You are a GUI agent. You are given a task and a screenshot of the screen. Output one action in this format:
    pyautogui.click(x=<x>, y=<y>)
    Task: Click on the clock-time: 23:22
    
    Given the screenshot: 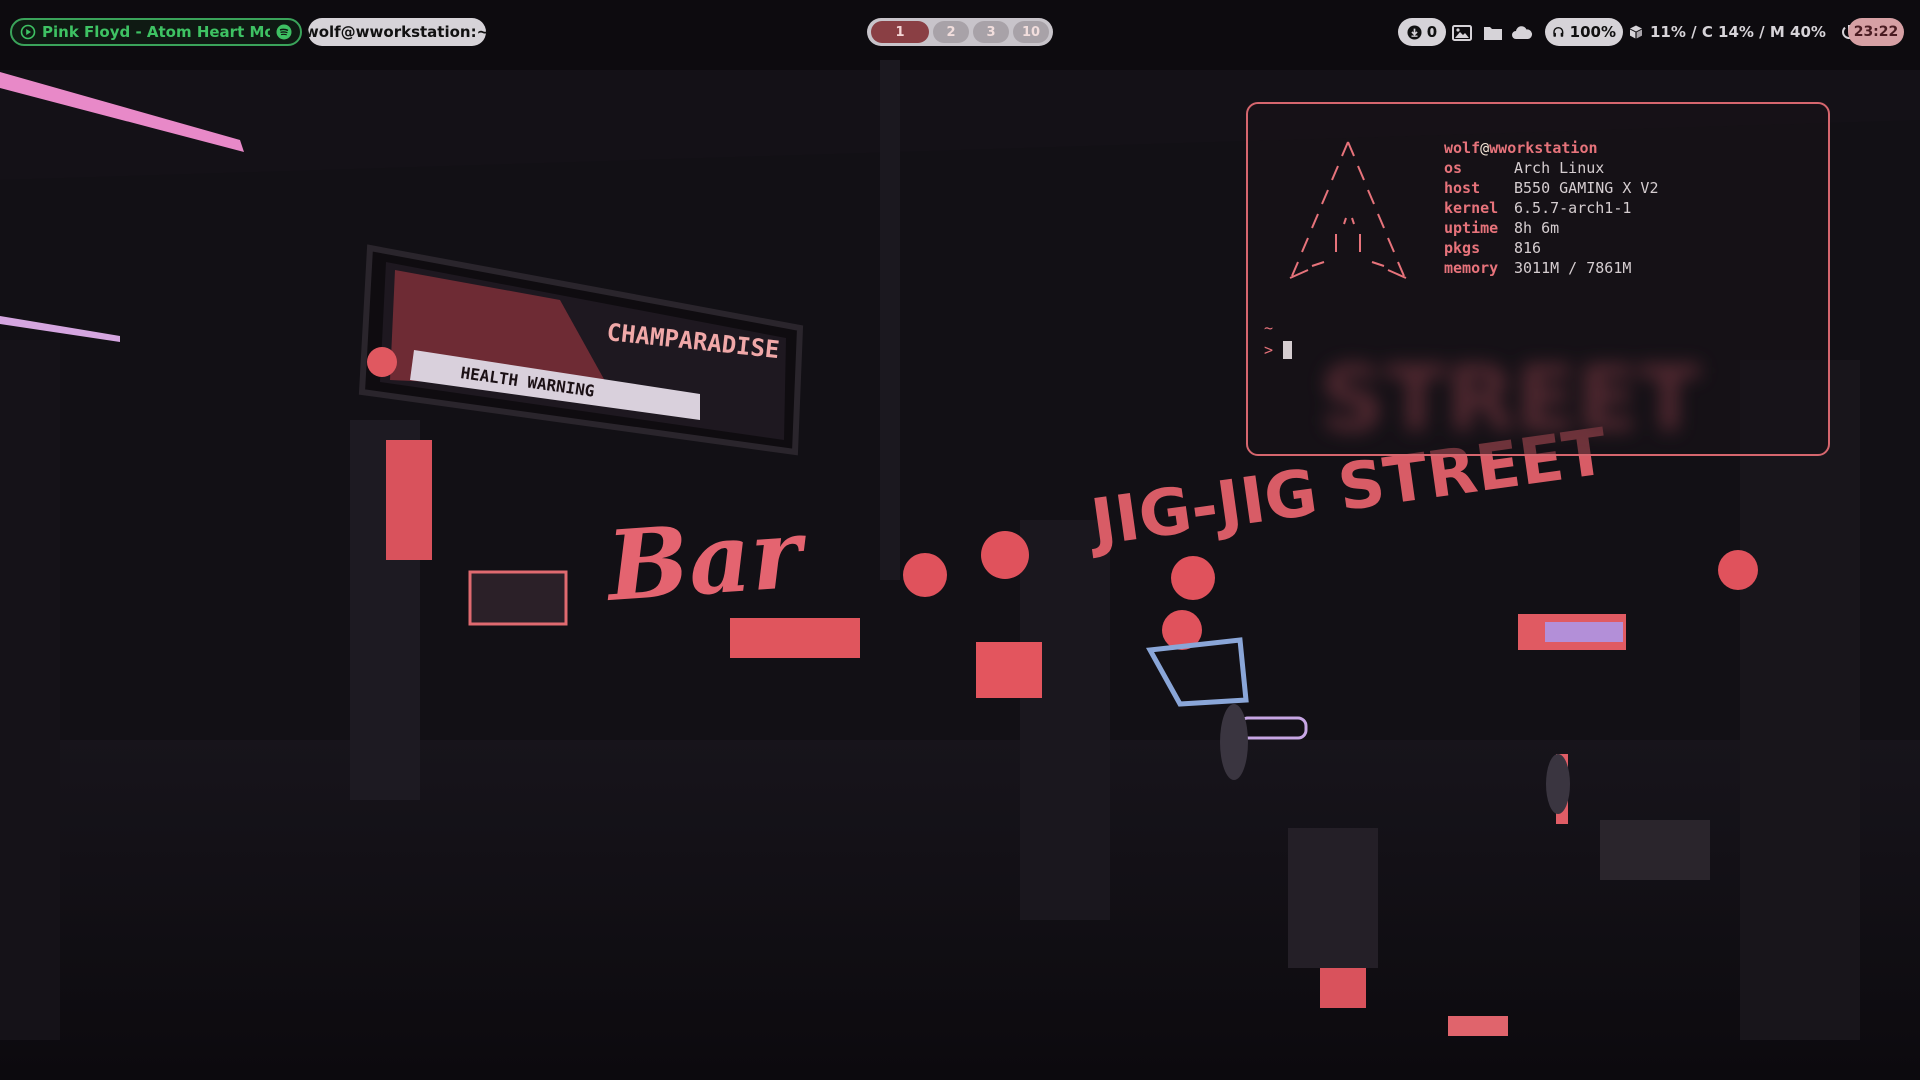 What is the action you would take?
    pyautogui.click(x=1876, y=32)
    